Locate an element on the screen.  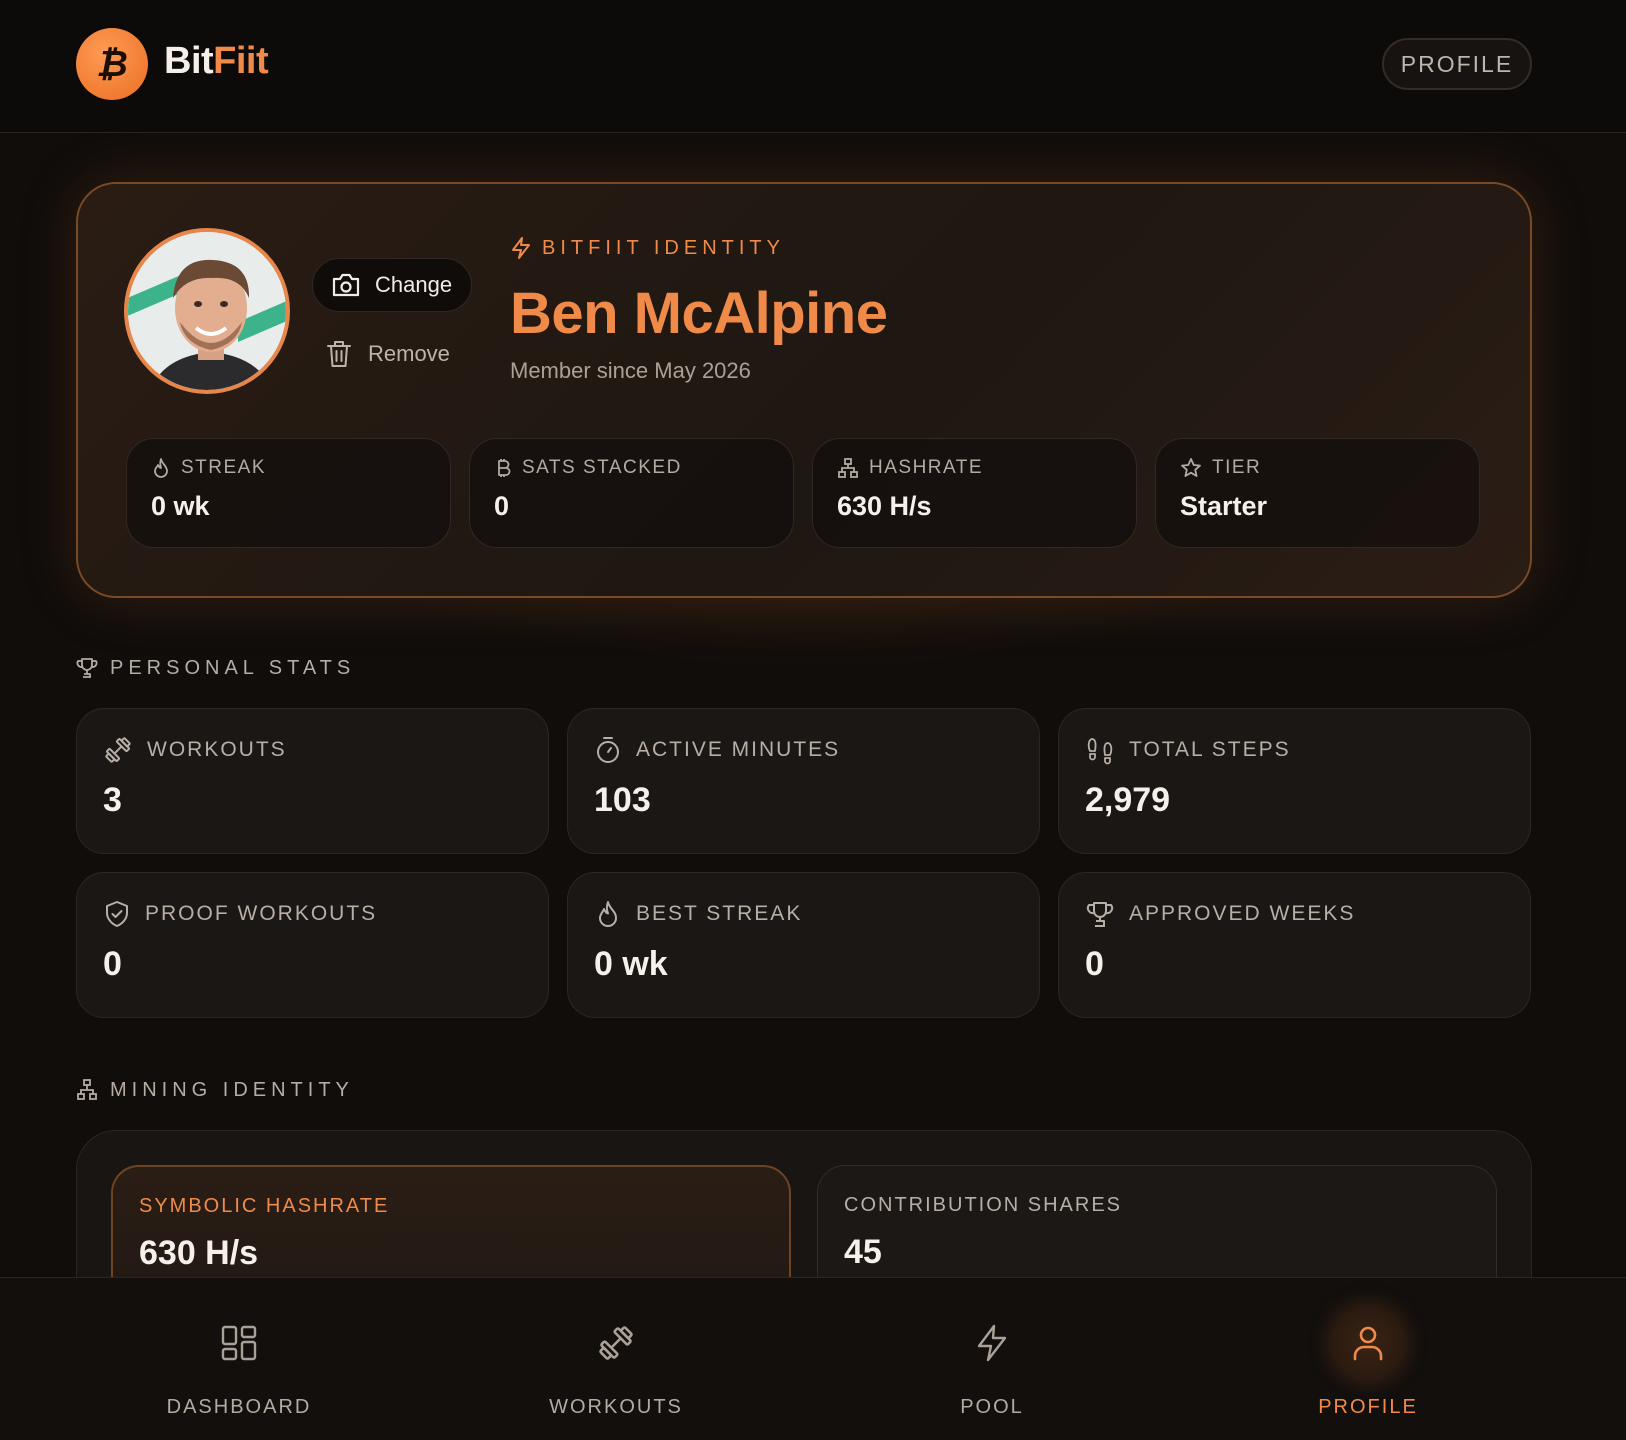
tier-label: TIER is located at coordinates (1237, 467).